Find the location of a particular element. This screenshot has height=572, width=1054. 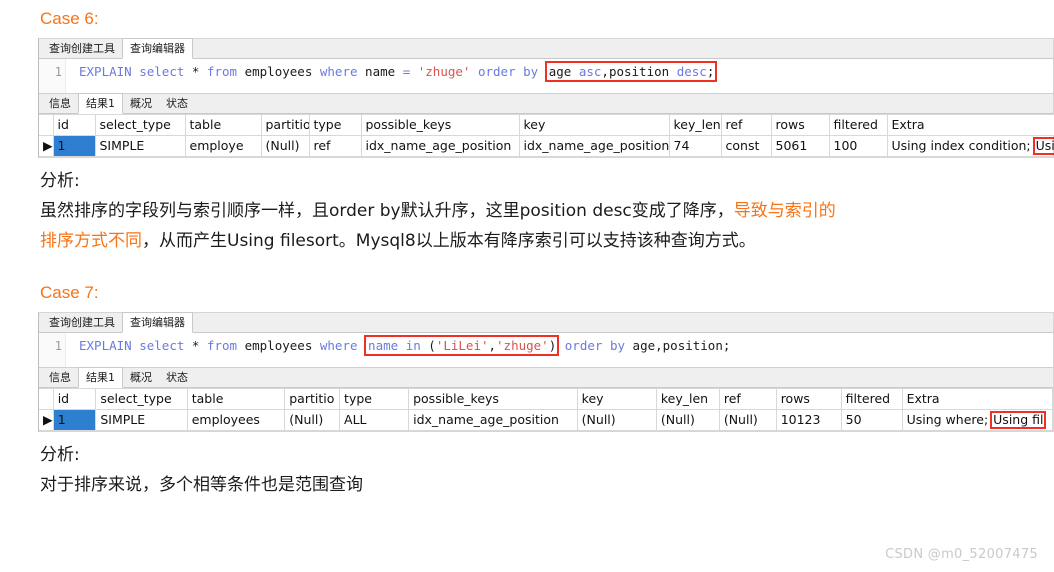

case7-sql-tail: order by age,position; is located at coordinates (644, 345).